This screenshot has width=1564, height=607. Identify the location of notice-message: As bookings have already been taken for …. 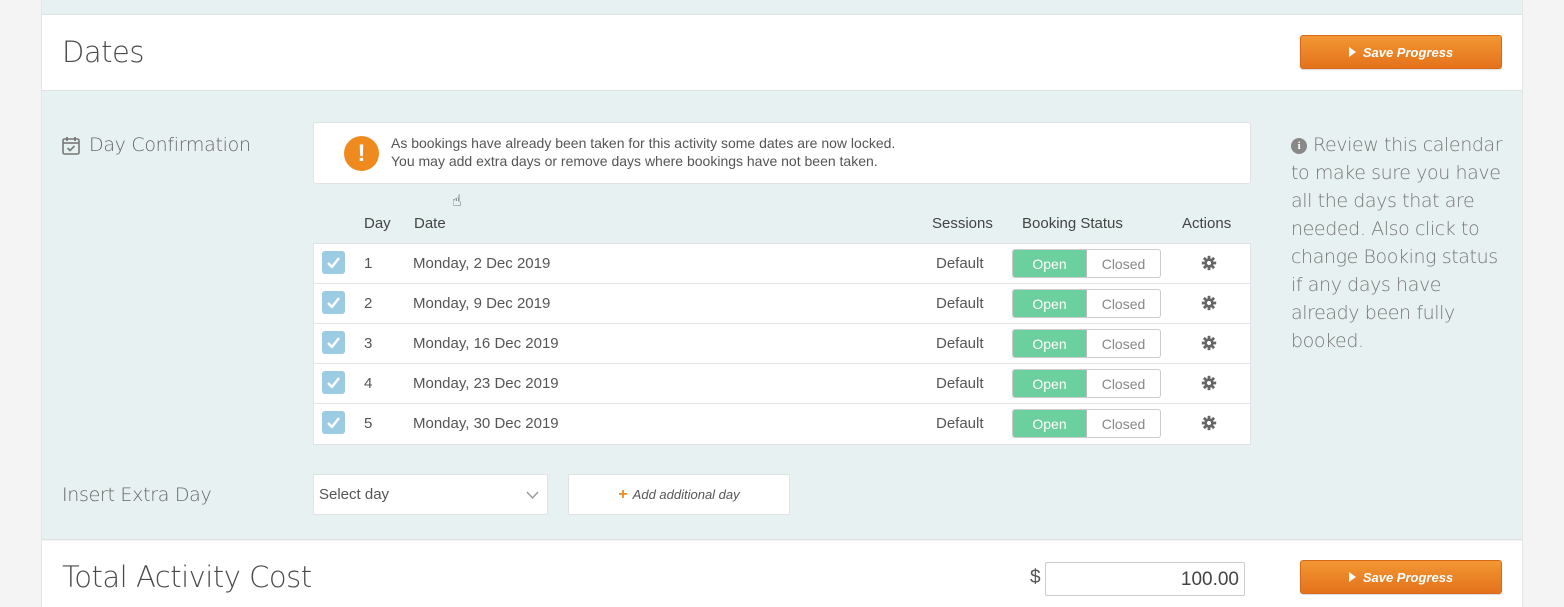
(643, 152).